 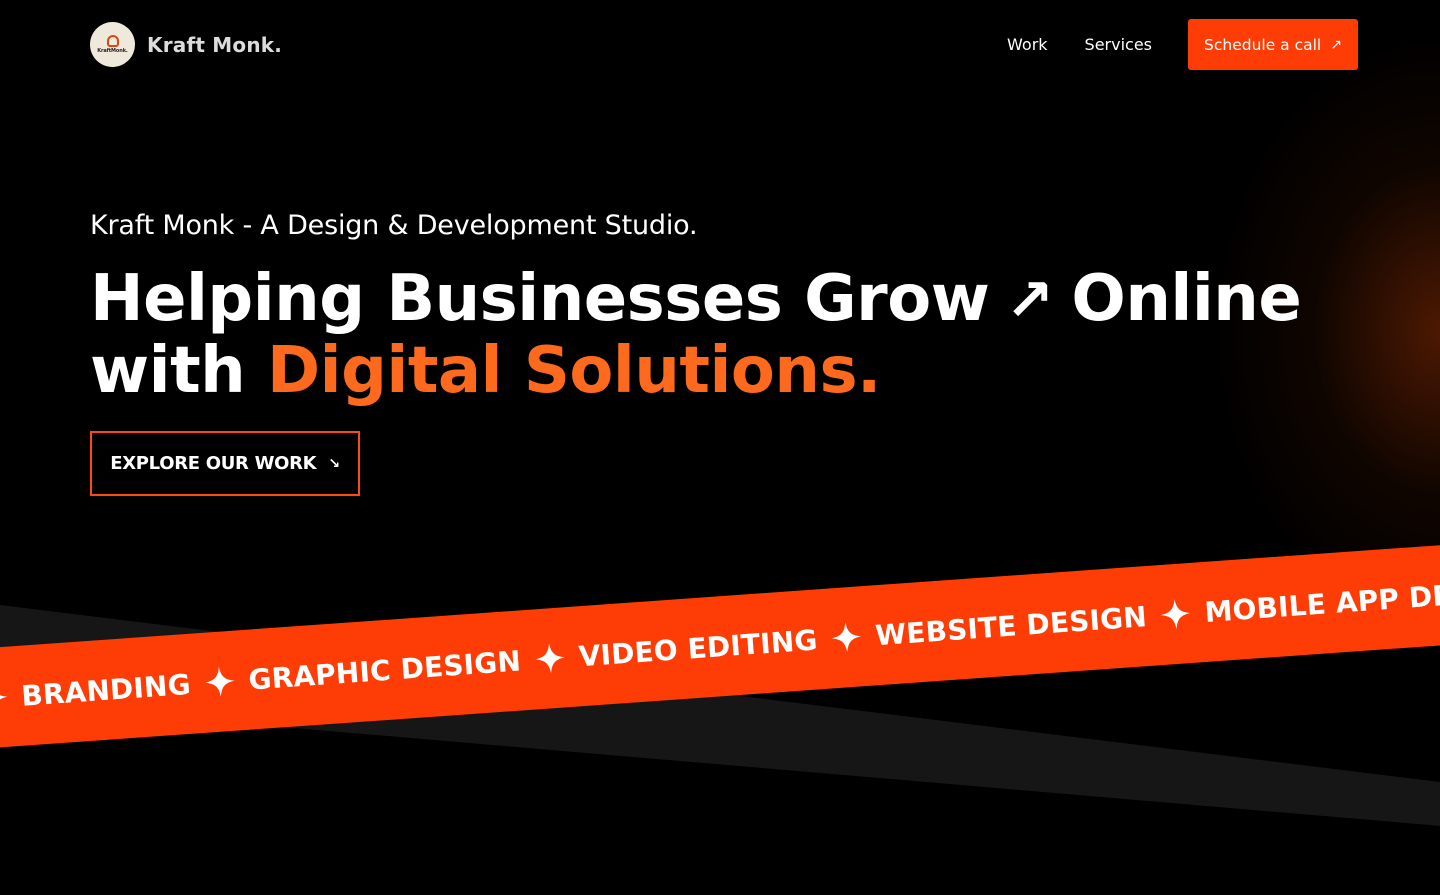 What do you see at coordinates (385, 670) in the screenshot?
I see `ribbon-item: GRAPHIC DESIGN` at bounding box center [385, 670].